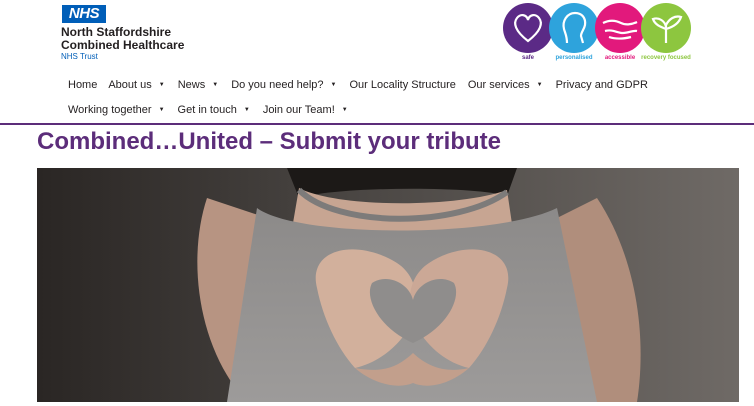 This screenshot has width=754, height=406. I want to click on handshake-icon, so click(620, 29).